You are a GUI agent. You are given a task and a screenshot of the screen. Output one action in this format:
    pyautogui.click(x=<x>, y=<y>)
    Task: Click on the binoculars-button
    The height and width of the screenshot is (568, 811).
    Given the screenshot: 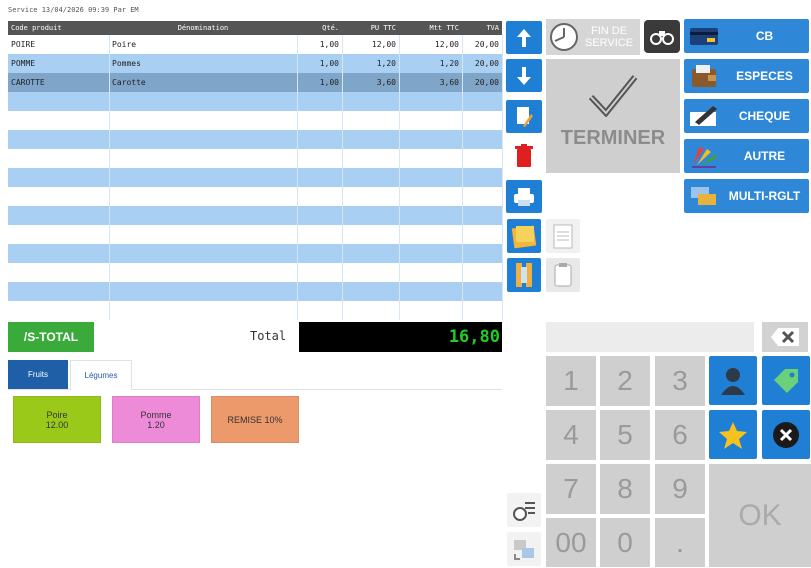 What is the action you would take?
    pyautogui.click(x=662, y=36)
    